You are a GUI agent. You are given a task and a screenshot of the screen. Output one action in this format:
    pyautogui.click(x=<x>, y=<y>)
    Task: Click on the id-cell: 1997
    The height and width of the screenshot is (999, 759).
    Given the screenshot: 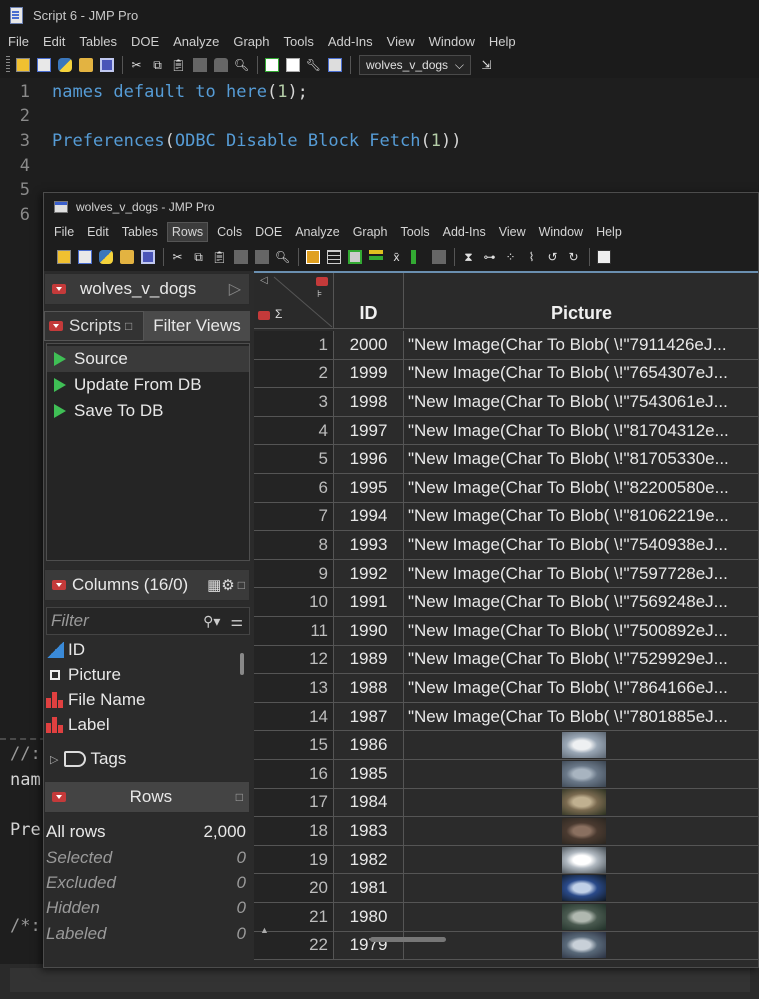 What is the action you would take?
    pyautogui.click(x=369, y=431)
    